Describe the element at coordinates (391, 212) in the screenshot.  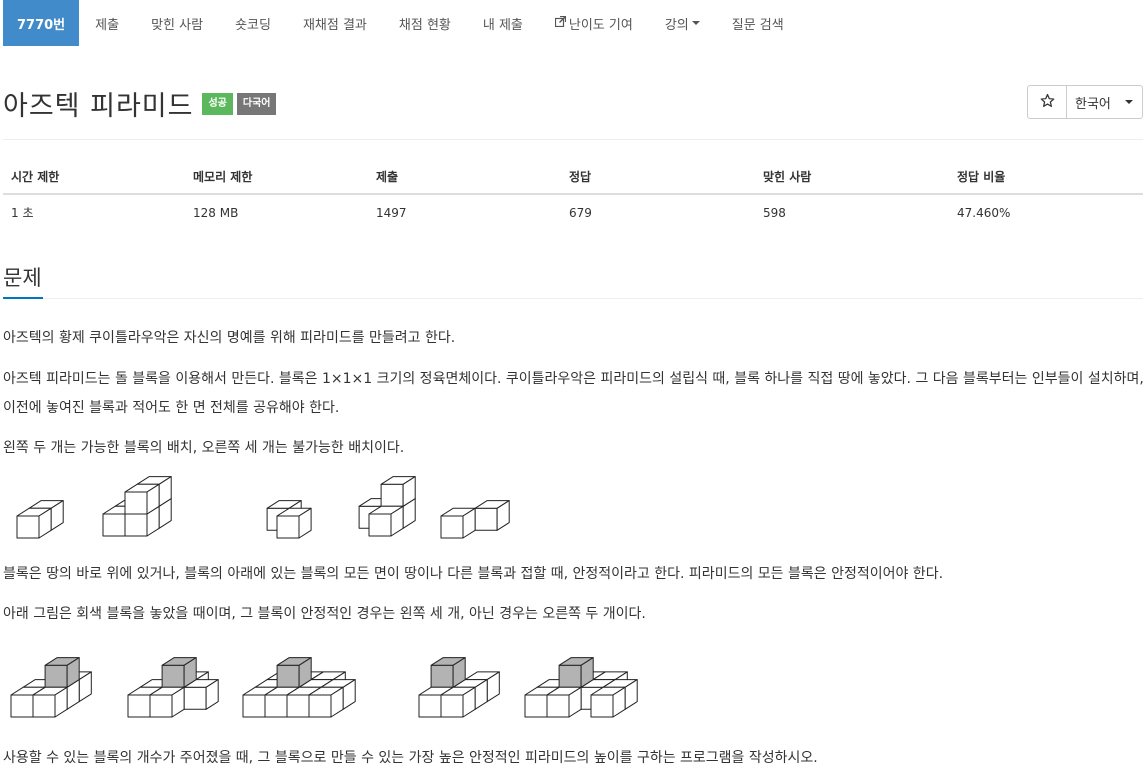
I see `value-submissions: 1497` at that location.